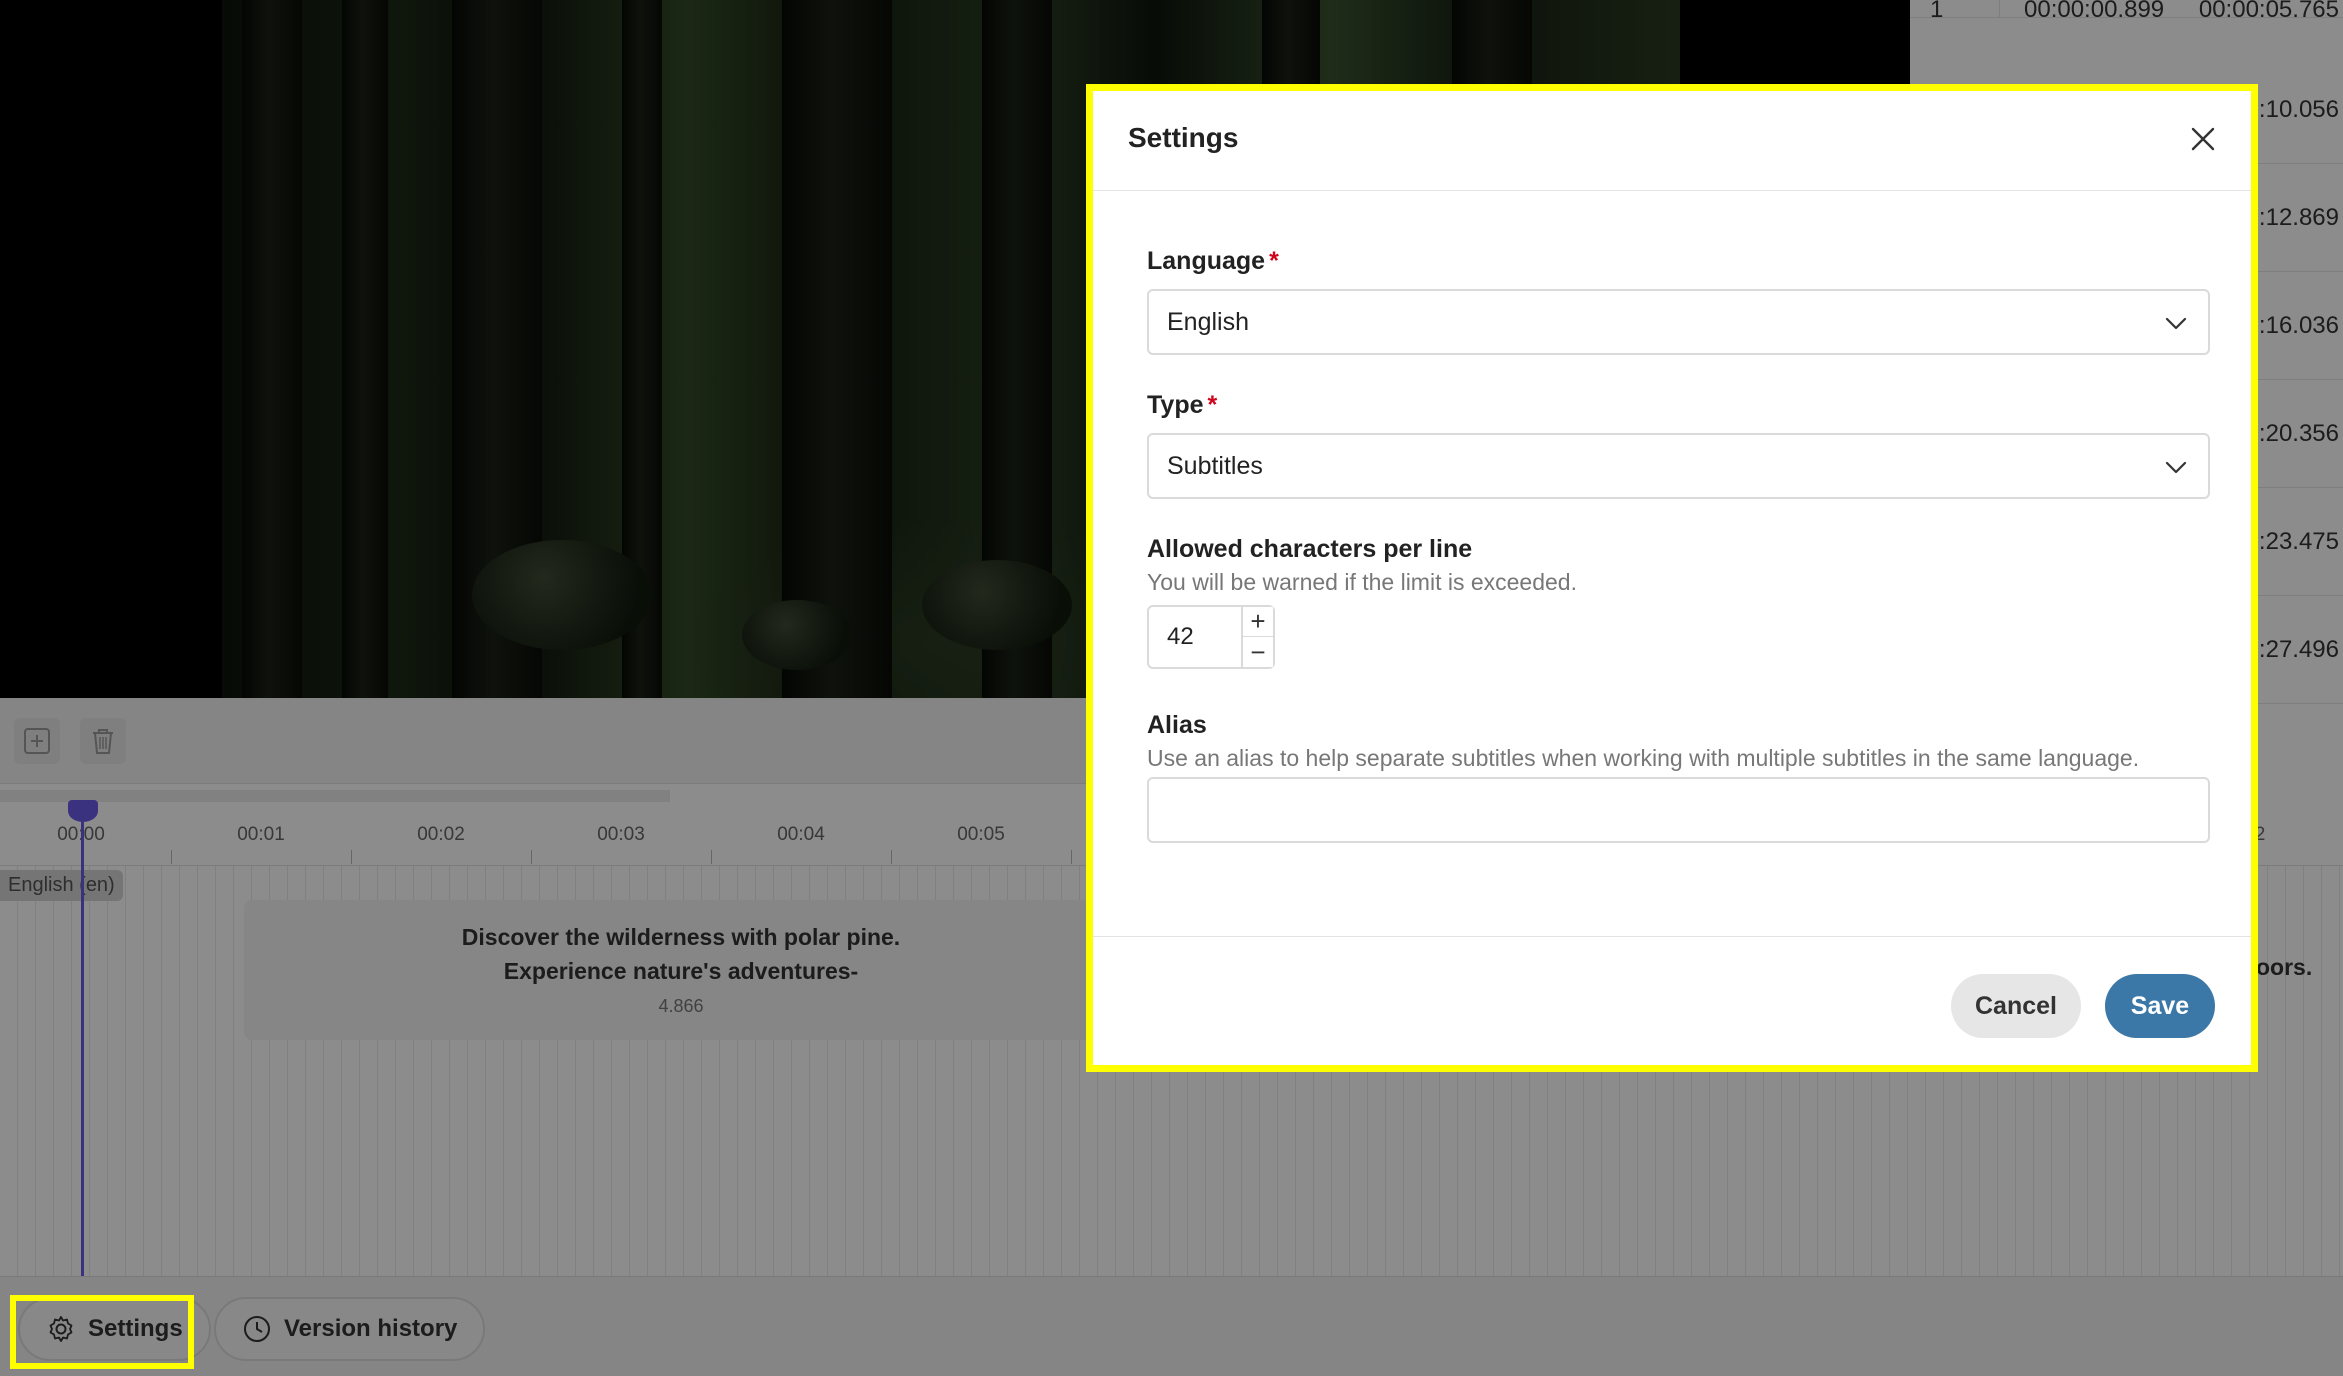 The height and width of the screenshot is (1376, 2343). I want to click on chars-per-line-stepper: + −, so click(1211, 637).